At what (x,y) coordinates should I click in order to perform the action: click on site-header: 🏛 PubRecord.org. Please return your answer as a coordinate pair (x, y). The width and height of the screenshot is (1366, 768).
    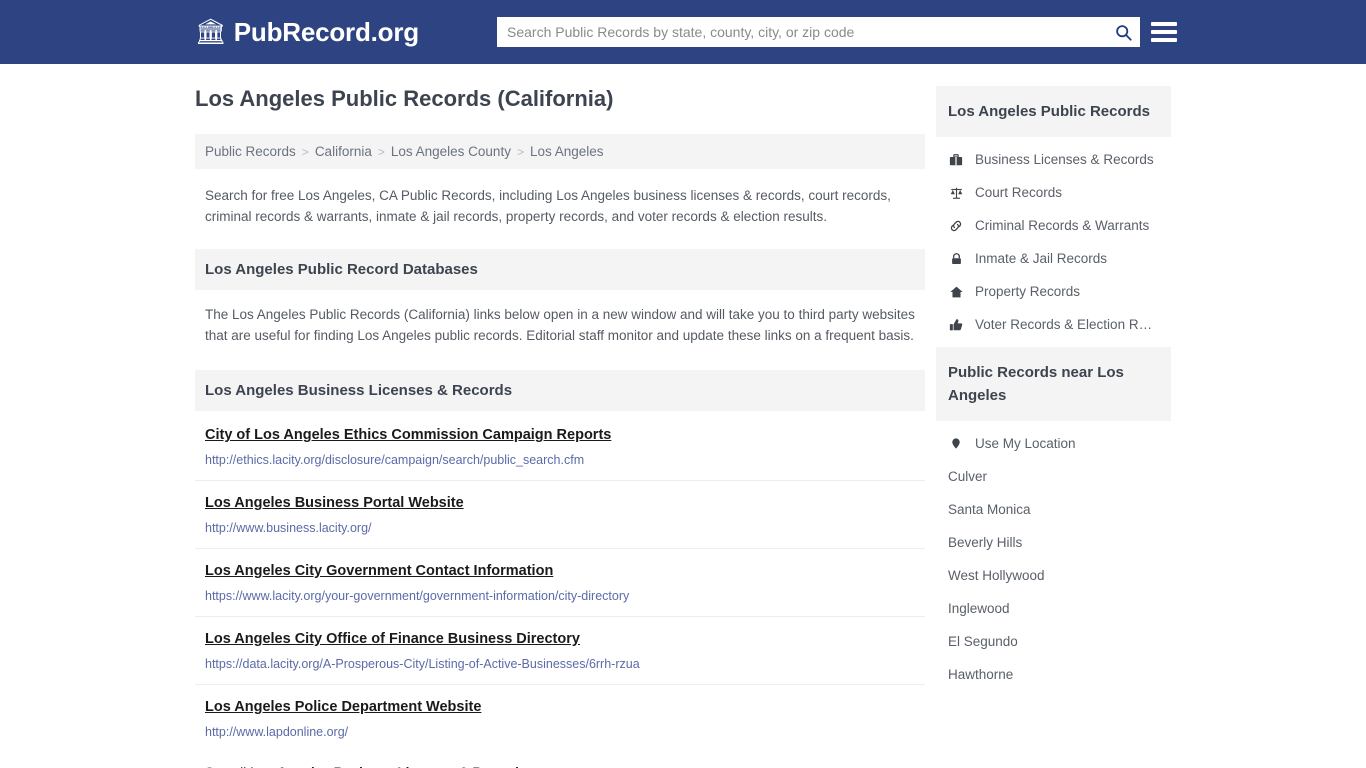
    Looking at the image, I should click on (683, 32).